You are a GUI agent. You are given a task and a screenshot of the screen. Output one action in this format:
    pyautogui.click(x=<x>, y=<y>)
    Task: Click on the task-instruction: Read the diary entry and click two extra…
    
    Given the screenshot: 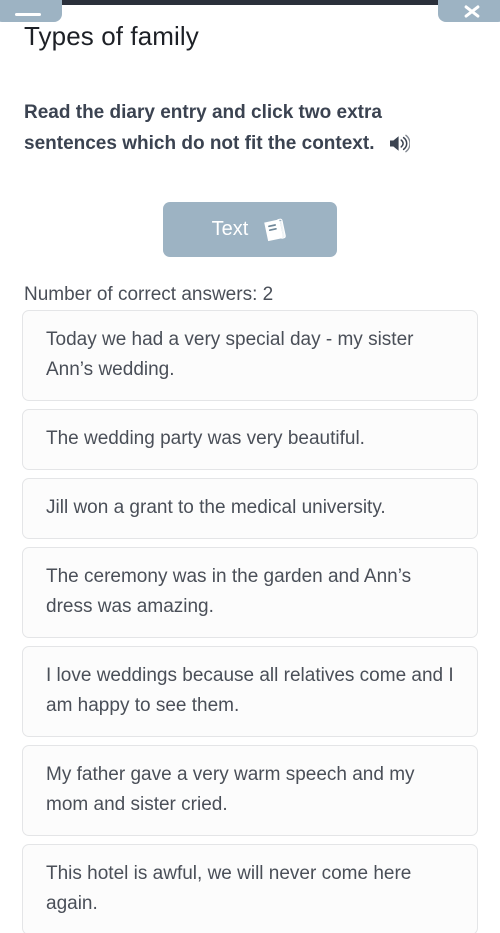 What is the action you would take?
    pyautogui.click(x=244, y=130)
    